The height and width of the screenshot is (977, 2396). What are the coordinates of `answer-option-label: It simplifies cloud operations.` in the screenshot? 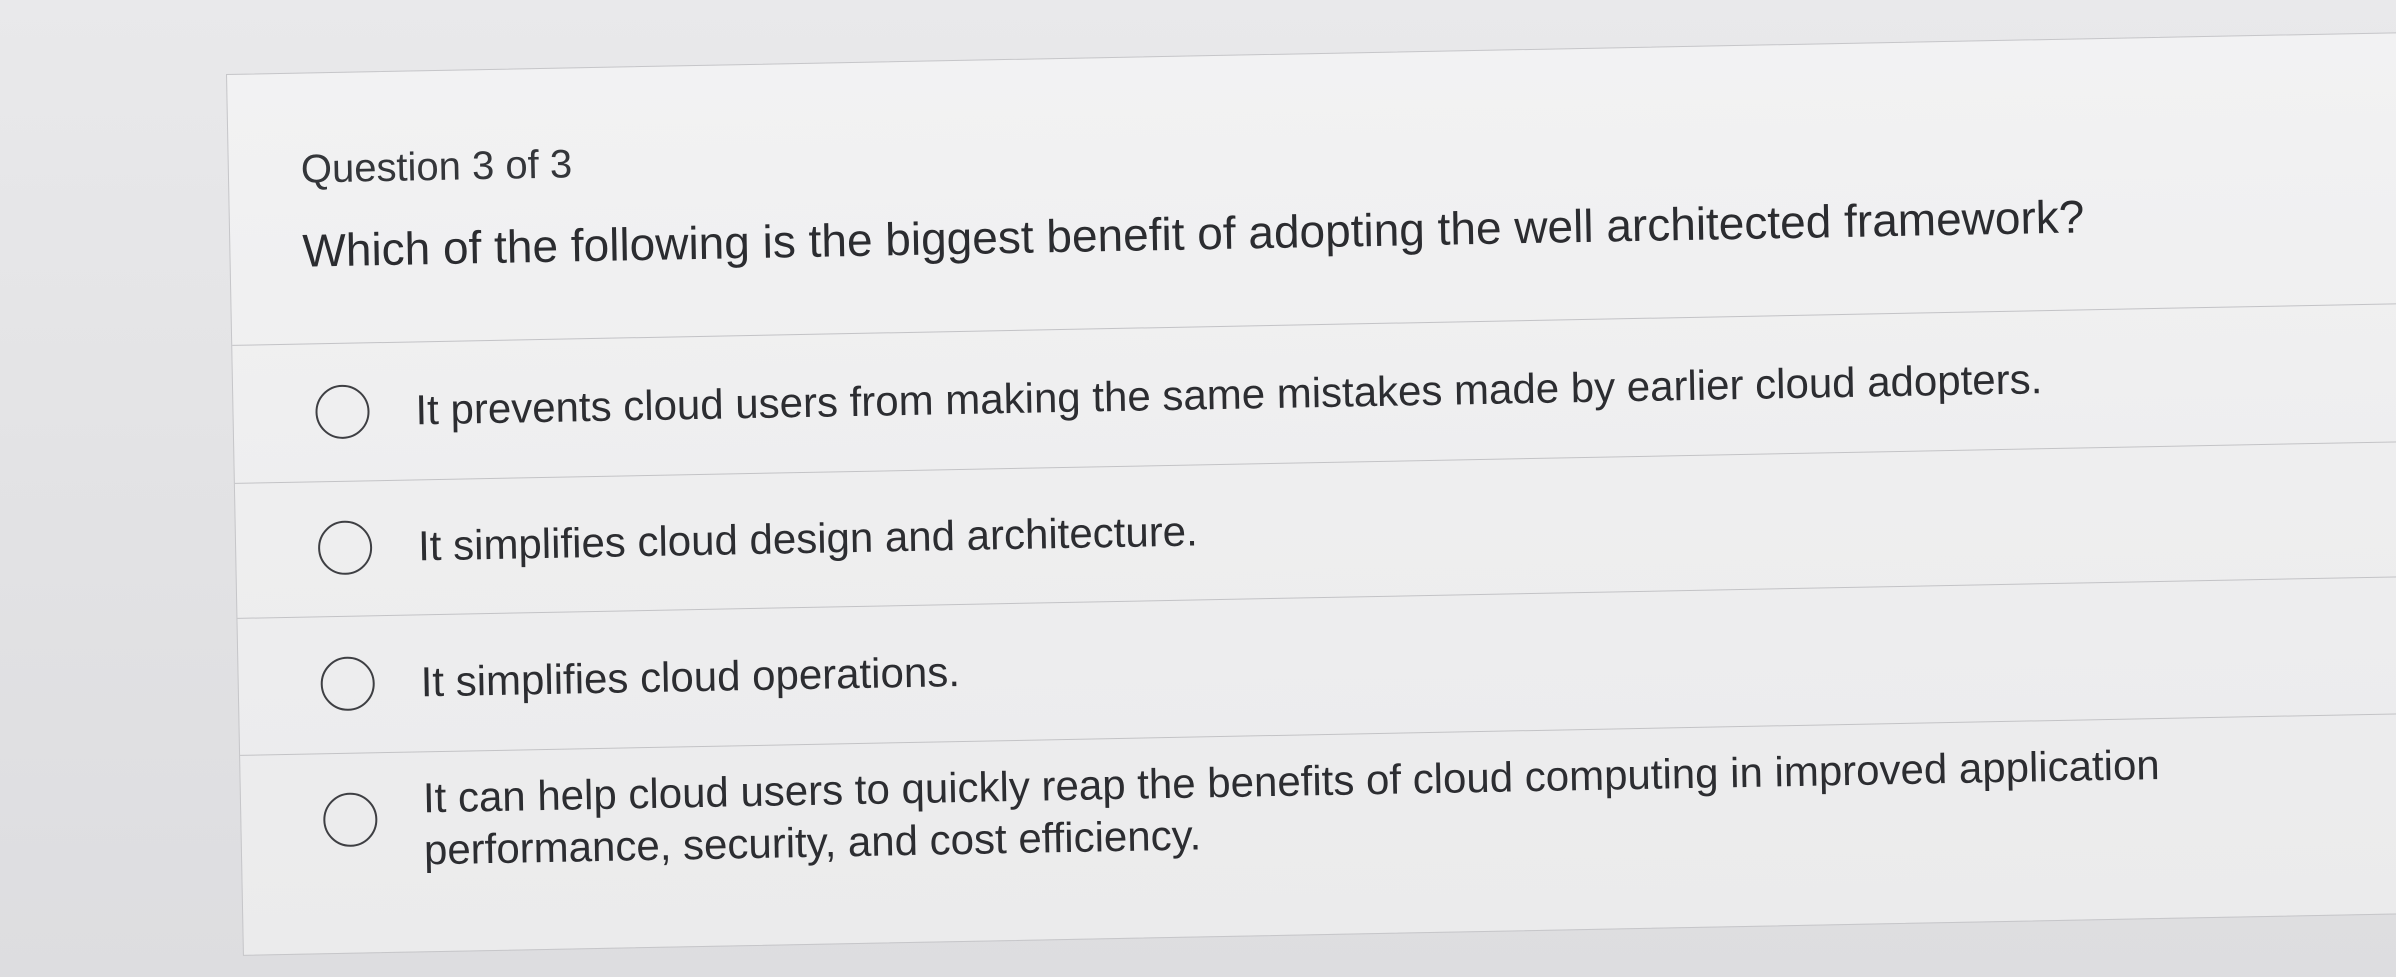 It's located at (690, 677).